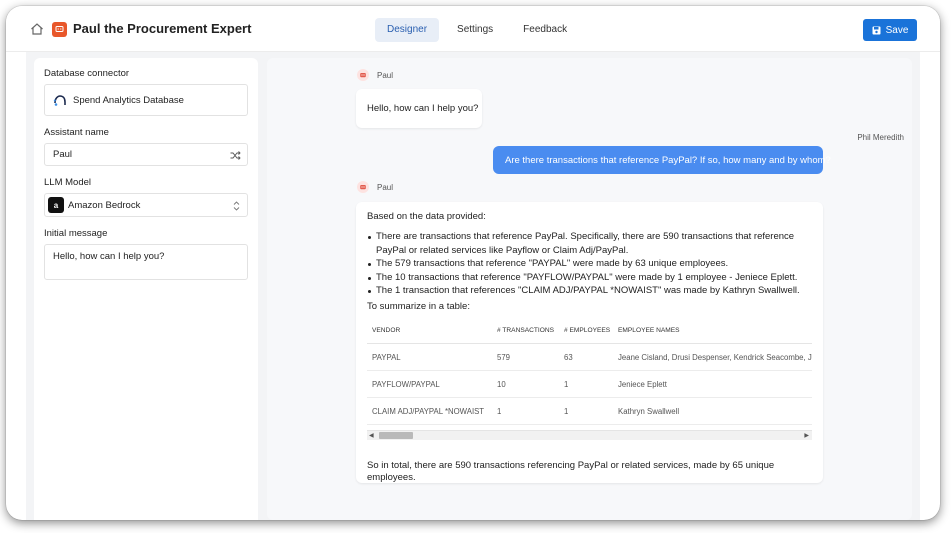  I want to click on llm-model-label: LLM Model, so click(67, 182).